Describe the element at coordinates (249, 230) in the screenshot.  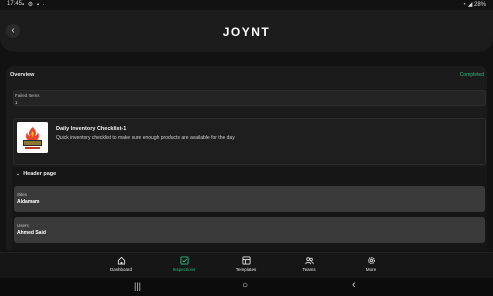
I see `users-field: Users Ahmed Said` at that location.